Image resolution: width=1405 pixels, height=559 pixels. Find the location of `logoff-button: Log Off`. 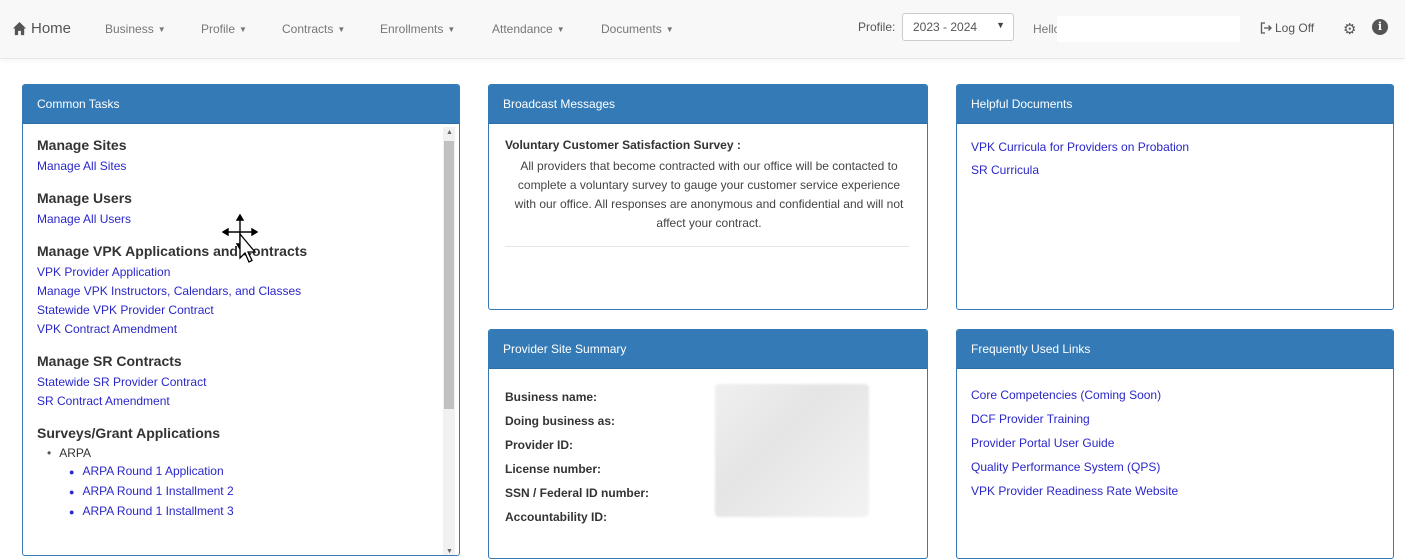

logoff-button: Log Off is located at coordinates (1287, 28).